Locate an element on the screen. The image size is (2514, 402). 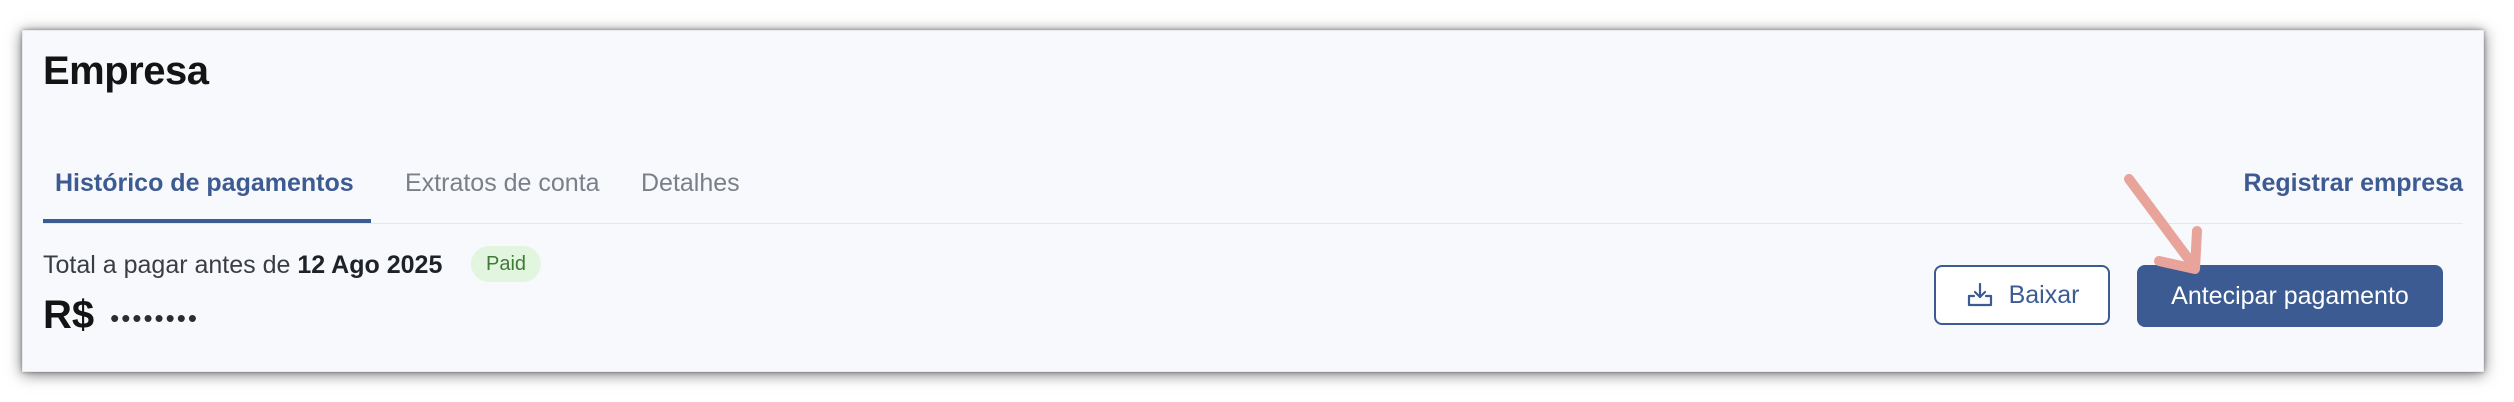
total-due-line: Total a pagar antes de 12 Ago 2025 is located at coordinates (242, 265).